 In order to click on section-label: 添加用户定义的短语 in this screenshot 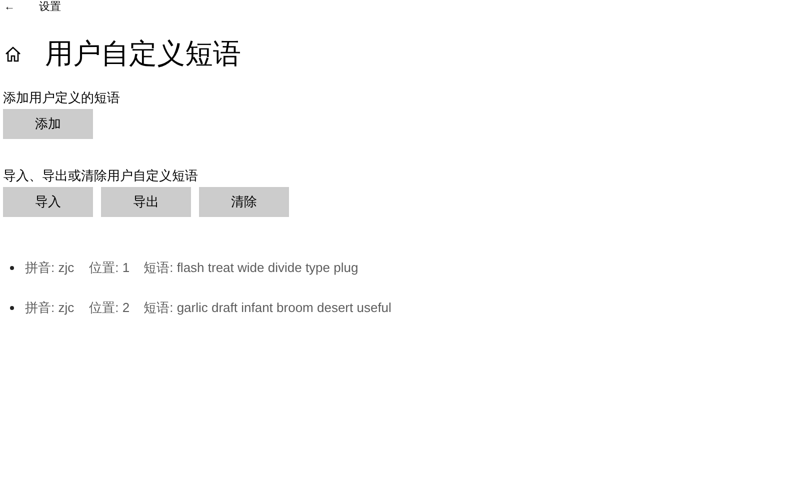, I will do `click(62, 98)`.